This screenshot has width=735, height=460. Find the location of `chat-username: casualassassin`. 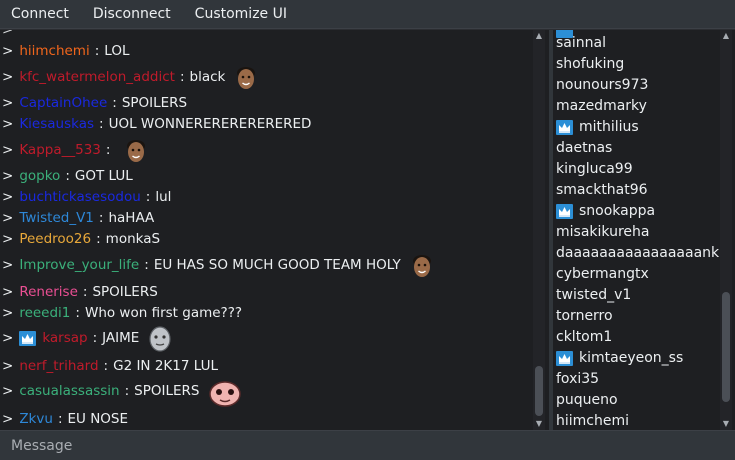

chat-username: casualassassin is located at coordinates (69, 391).